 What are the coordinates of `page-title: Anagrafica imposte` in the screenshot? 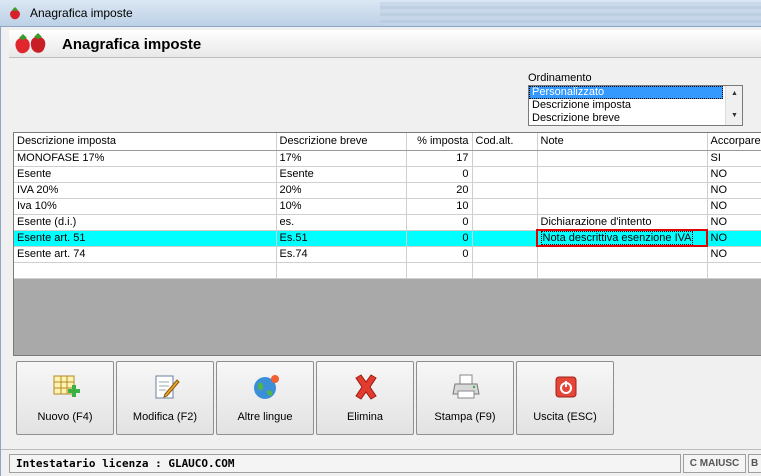 It's located at (132, 44).